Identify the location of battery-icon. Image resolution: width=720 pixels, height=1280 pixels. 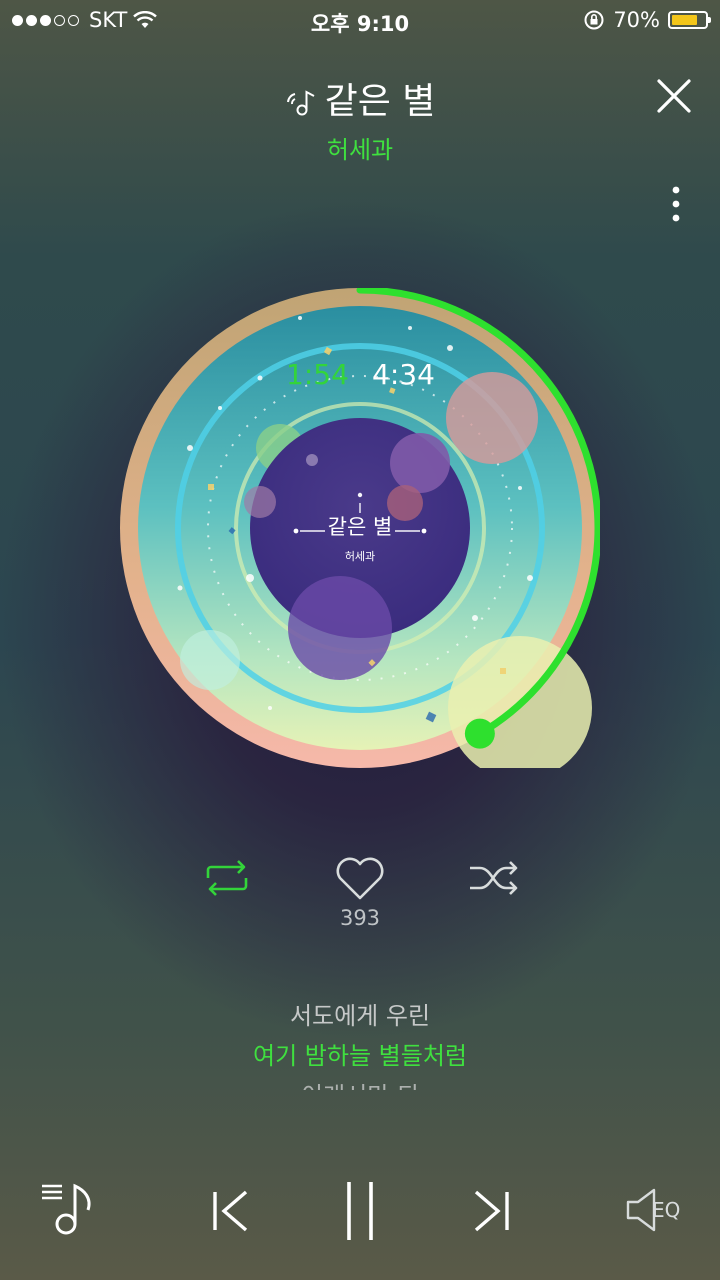
(689, 20).